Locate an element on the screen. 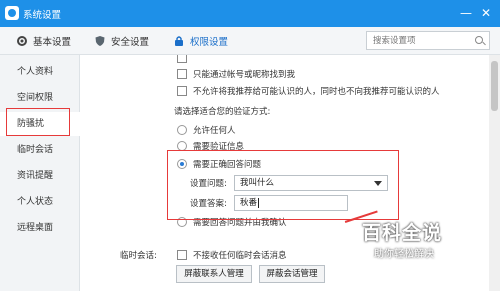  find-option-row: 不允许将我推荐给可能认识的人，同时也不向我推荐可能认识的人 is located at coordinates (308, 91).